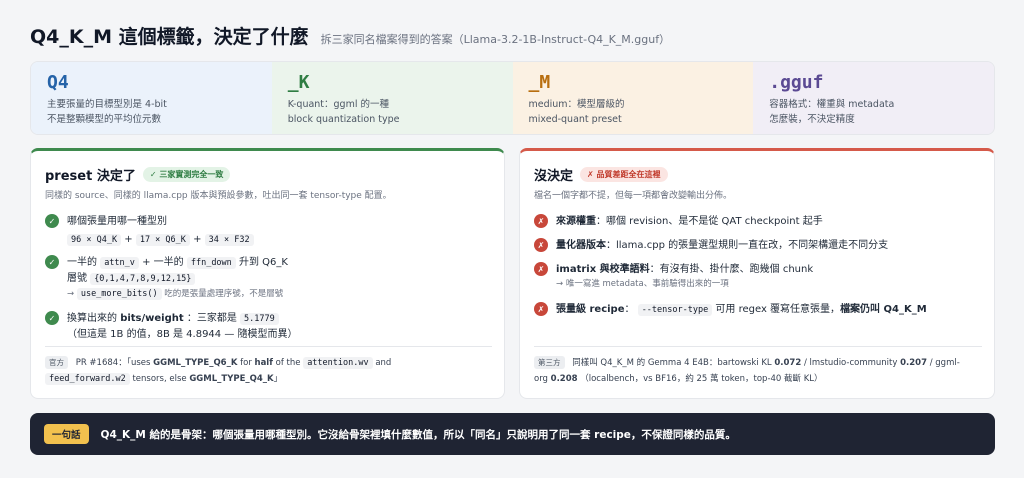 Image resolution: width=1024 pixels, height=478 pixels. I want to click on token-q4: Q4 主要張量的目標型別是 4-bit 不是整顆模型的平均位元數, so click(151, 98).